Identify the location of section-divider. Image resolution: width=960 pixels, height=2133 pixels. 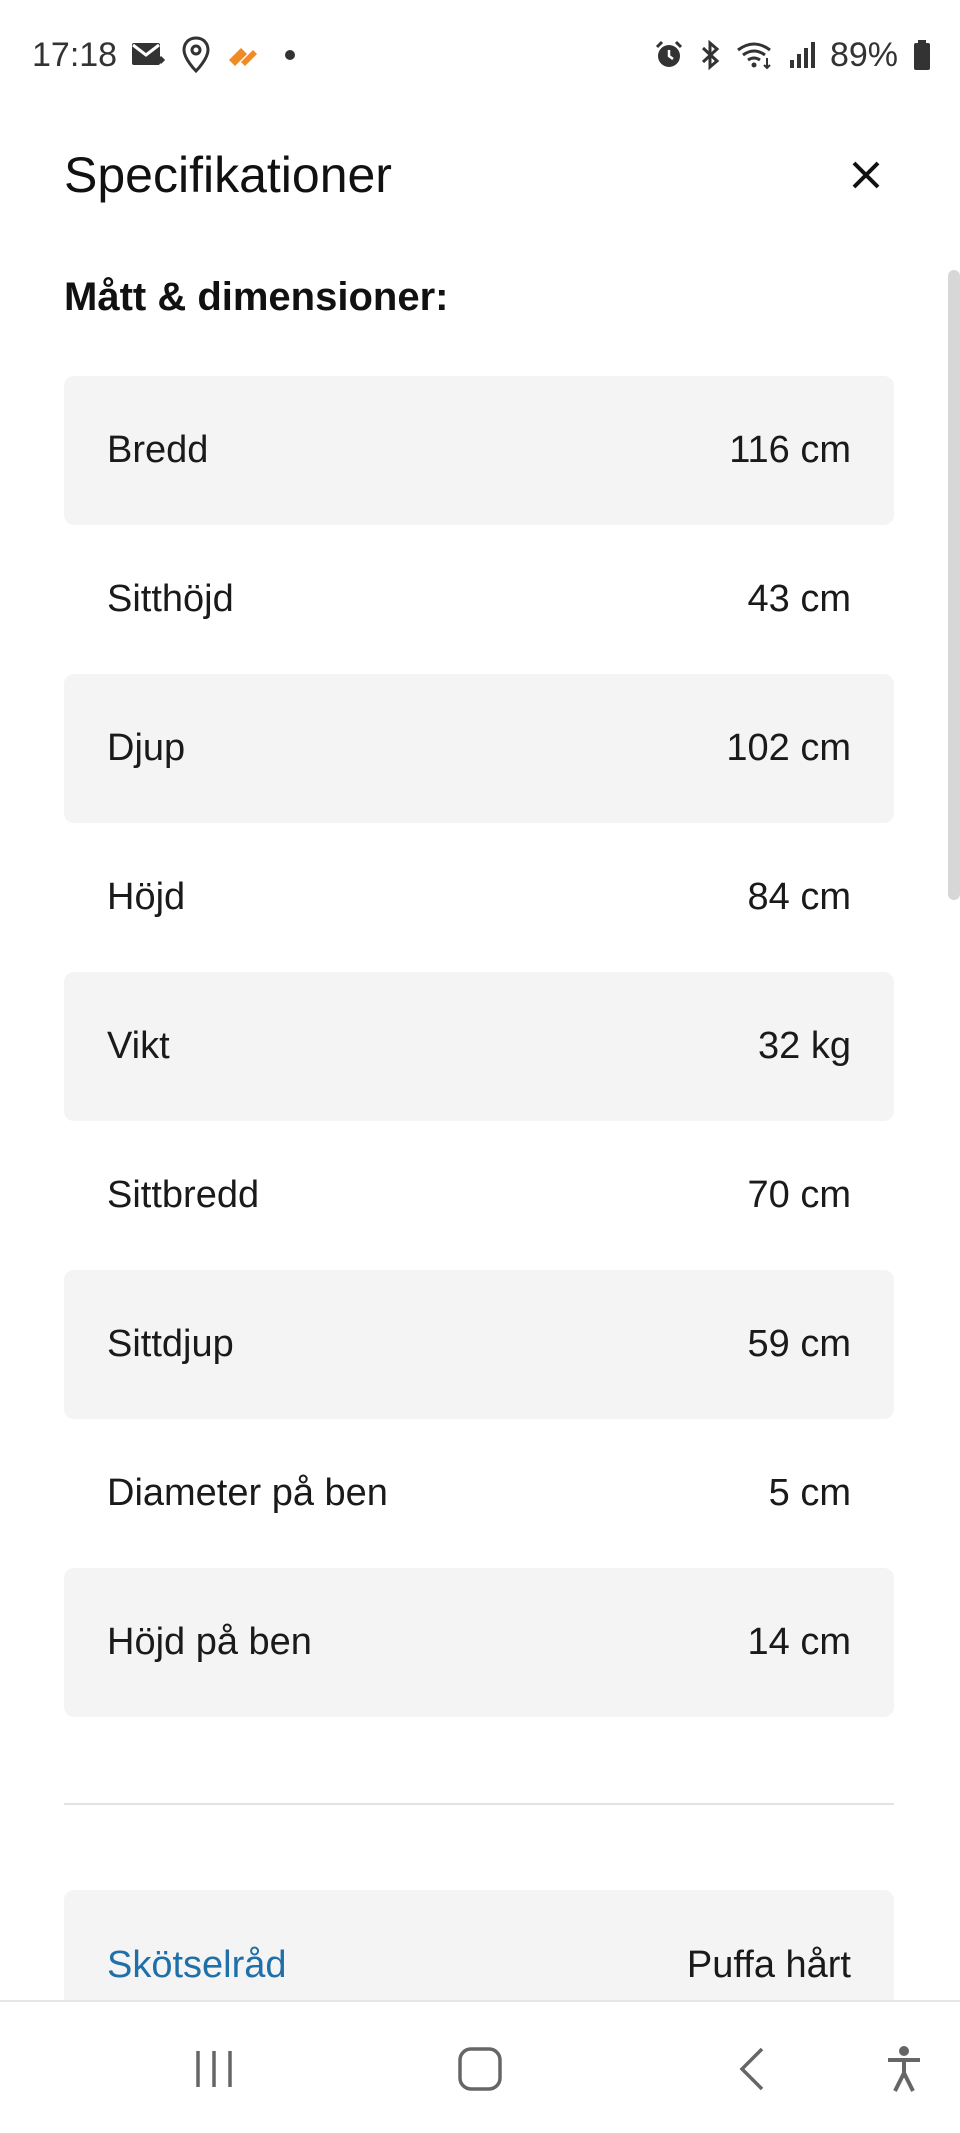
(479, 1804).